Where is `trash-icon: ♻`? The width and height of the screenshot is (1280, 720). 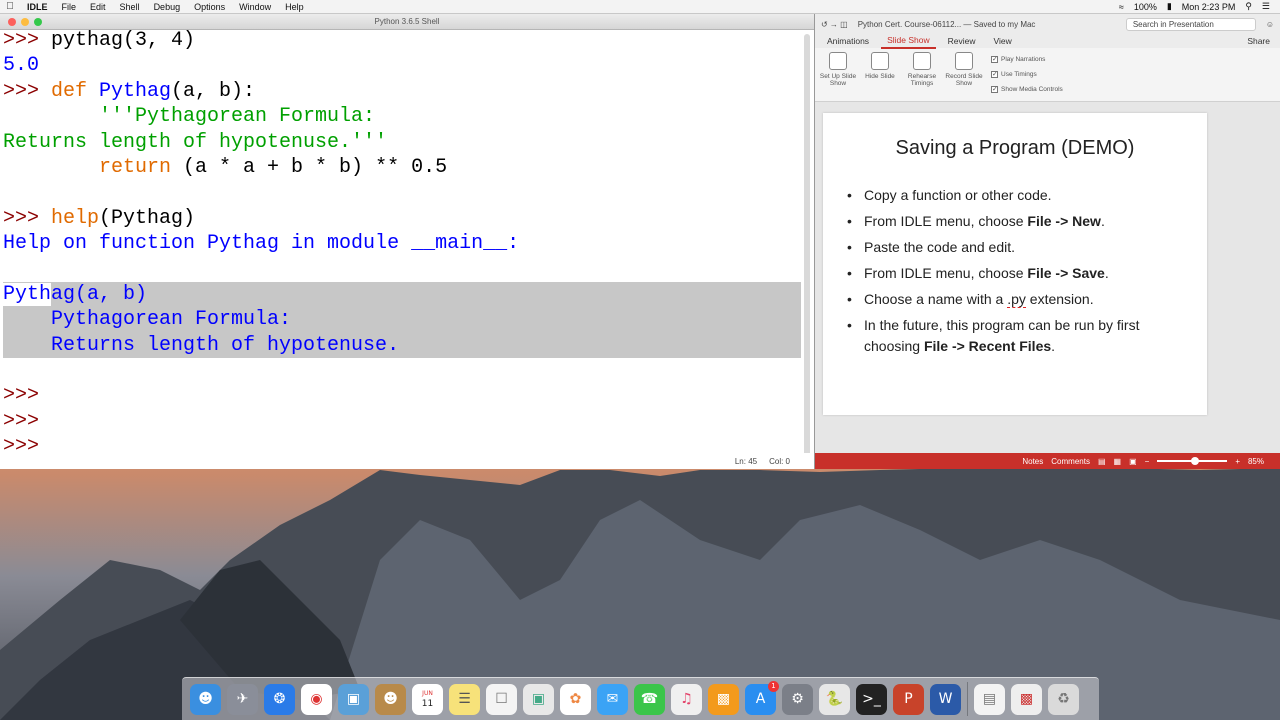
trash-icon: ♻ is located at coordinates (1063, 699).